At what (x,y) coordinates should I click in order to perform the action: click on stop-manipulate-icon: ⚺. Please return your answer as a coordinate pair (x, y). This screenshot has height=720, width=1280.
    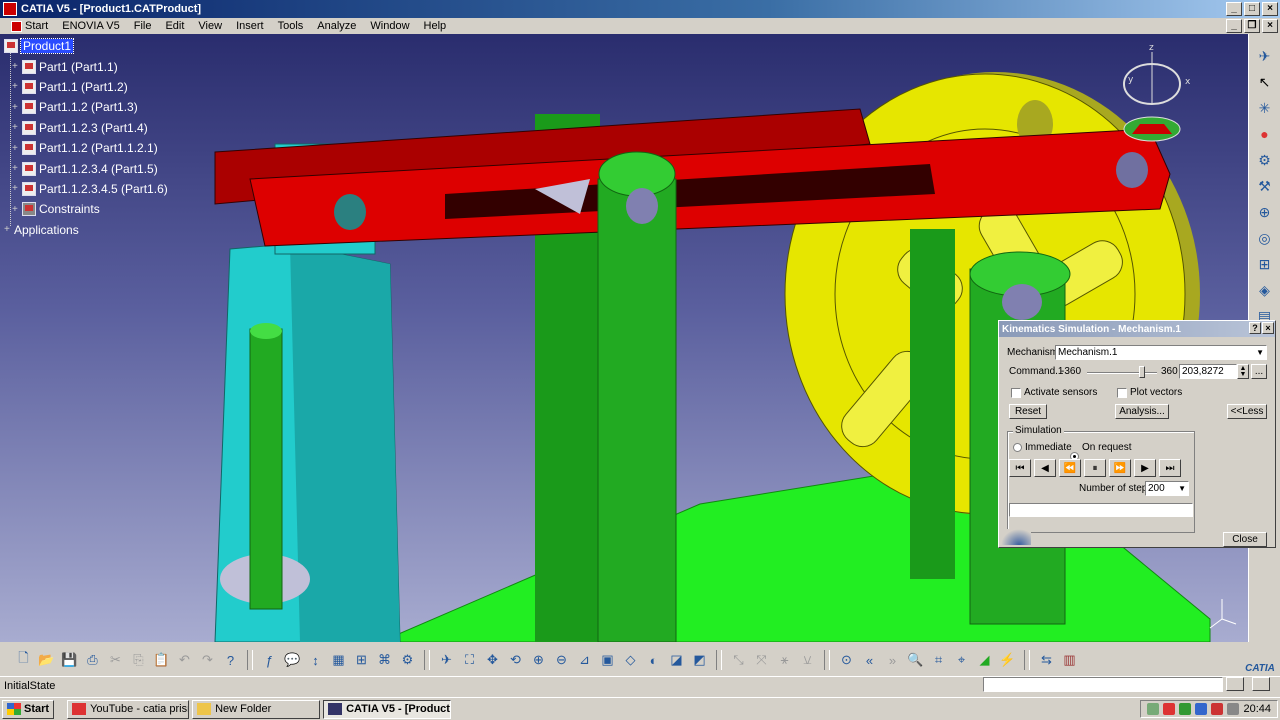
    Looking at the image, I should click on (807, 660).